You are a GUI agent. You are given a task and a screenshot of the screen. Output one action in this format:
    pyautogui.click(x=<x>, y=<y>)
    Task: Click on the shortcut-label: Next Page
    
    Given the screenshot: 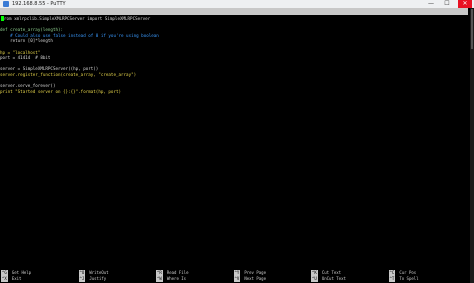 What is the action you would take?
    pyautogui.click(x=255, y=278)
    